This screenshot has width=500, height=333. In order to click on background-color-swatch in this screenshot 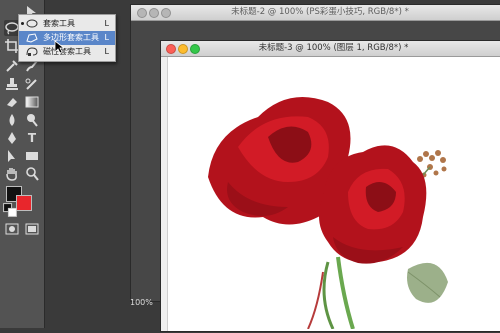, I will do `click(24, 203)`.